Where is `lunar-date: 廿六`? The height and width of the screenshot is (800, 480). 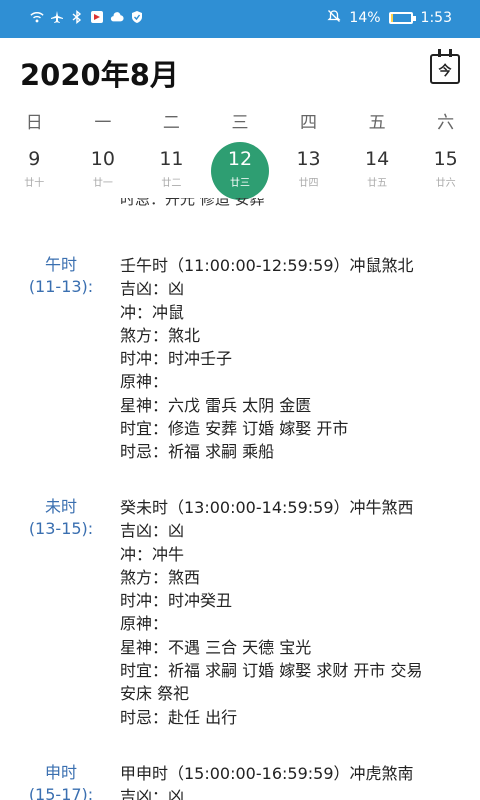 lunar-date: 廿六 is located at coordinates (445, 183).